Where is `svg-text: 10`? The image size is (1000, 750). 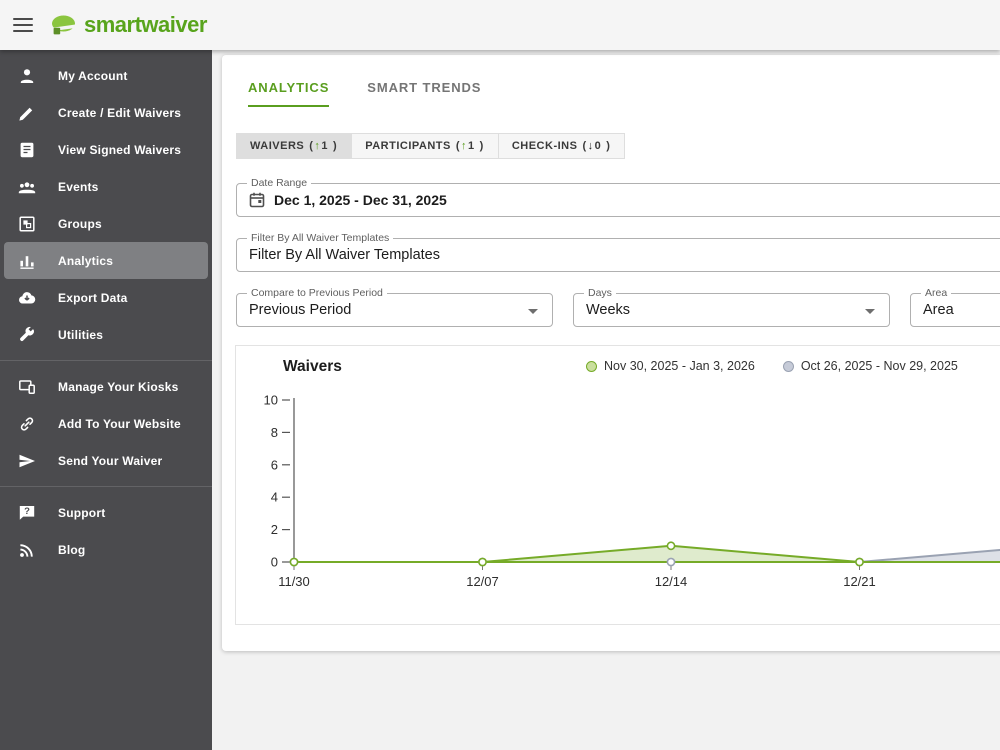 svg-text: 10 is located at coordinates (271, 400).